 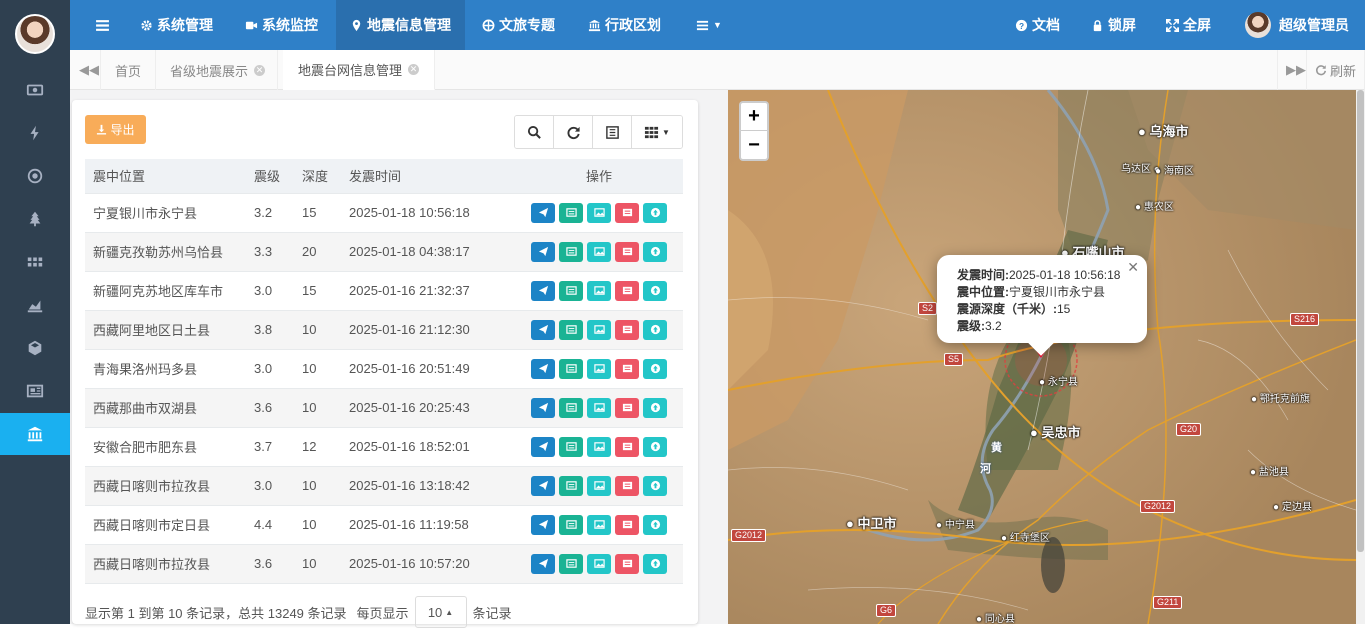 I want to click on popup-close-icon: ✕, so click(x=1133, y=267).